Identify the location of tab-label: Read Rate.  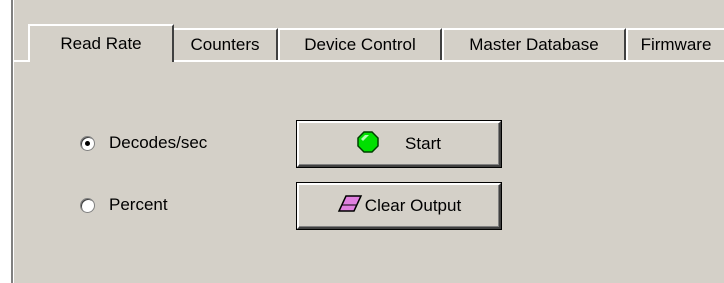
(101, 43).